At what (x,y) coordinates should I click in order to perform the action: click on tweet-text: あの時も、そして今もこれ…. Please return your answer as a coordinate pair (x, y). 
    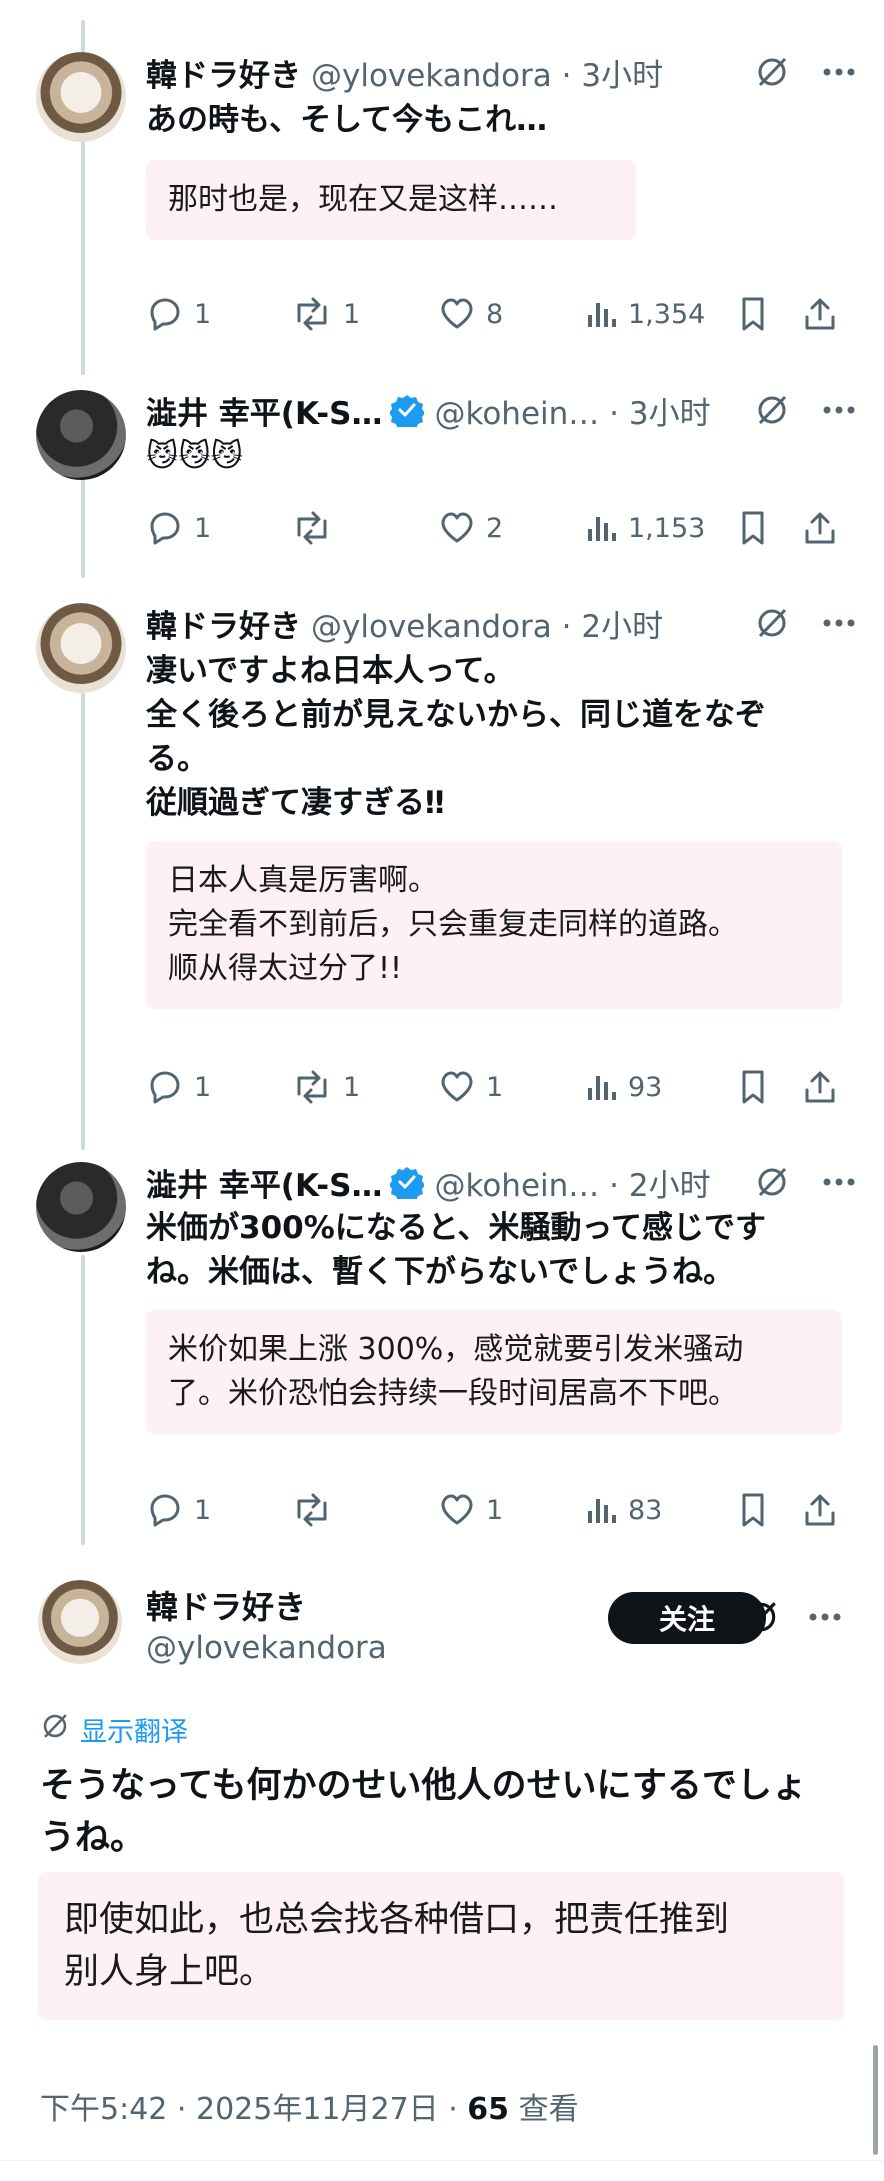
    Looking at the image, I should click on (347, 120).